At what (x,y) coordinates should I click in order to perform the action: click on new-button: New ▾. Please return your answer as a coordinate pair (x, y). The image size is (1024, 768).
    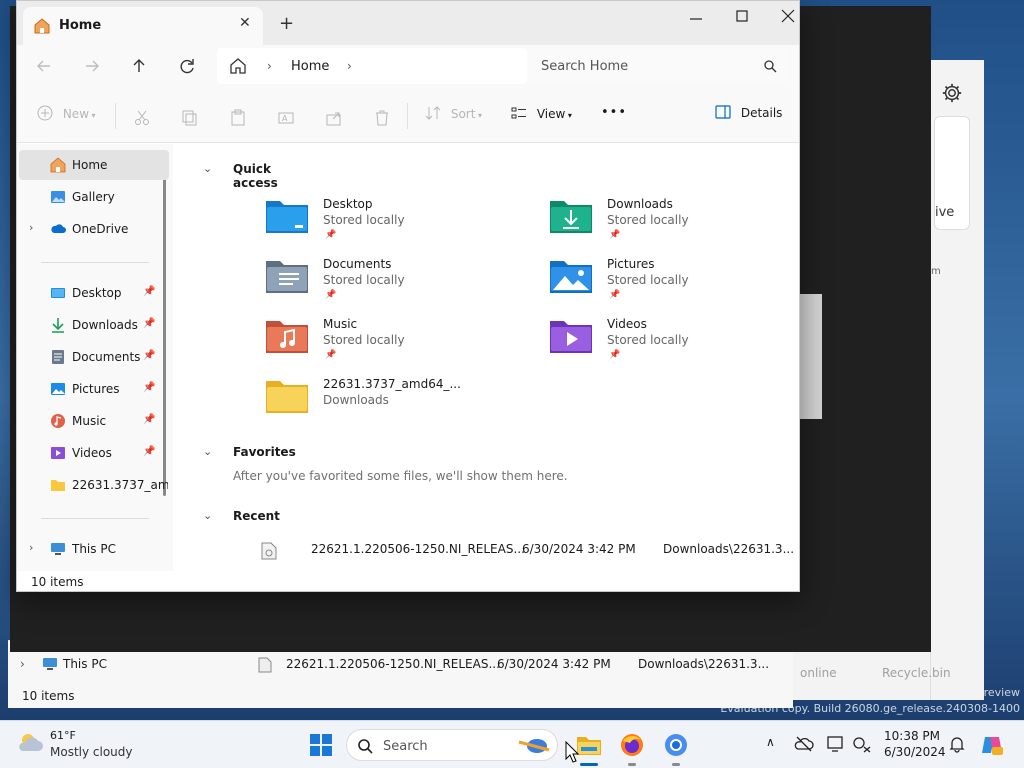
    Looking at the image, I should click on (66, 116).